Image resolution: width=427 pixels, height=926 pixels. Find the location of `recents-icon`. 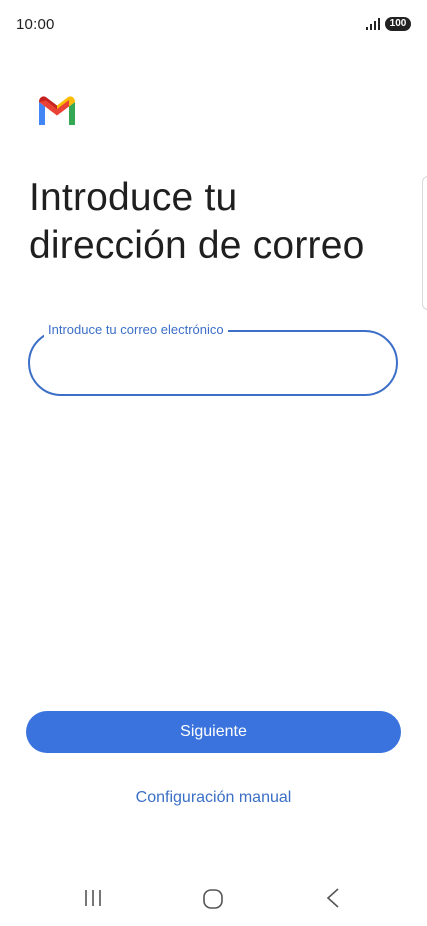

recents-icon is located at coordinates (93, 898).